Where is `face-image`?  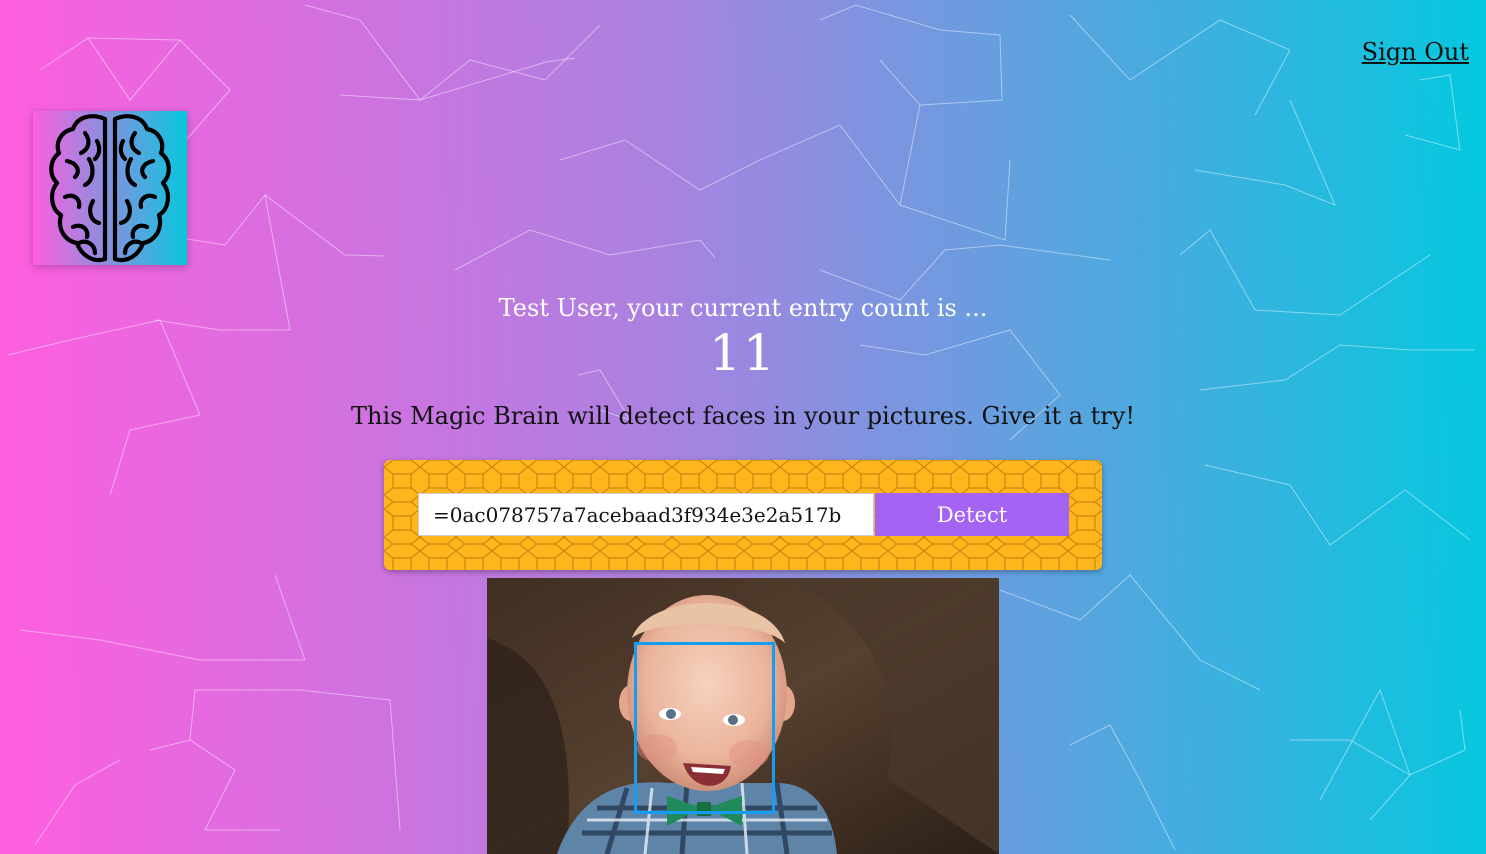
face-image is located at coordinates (743, 716).